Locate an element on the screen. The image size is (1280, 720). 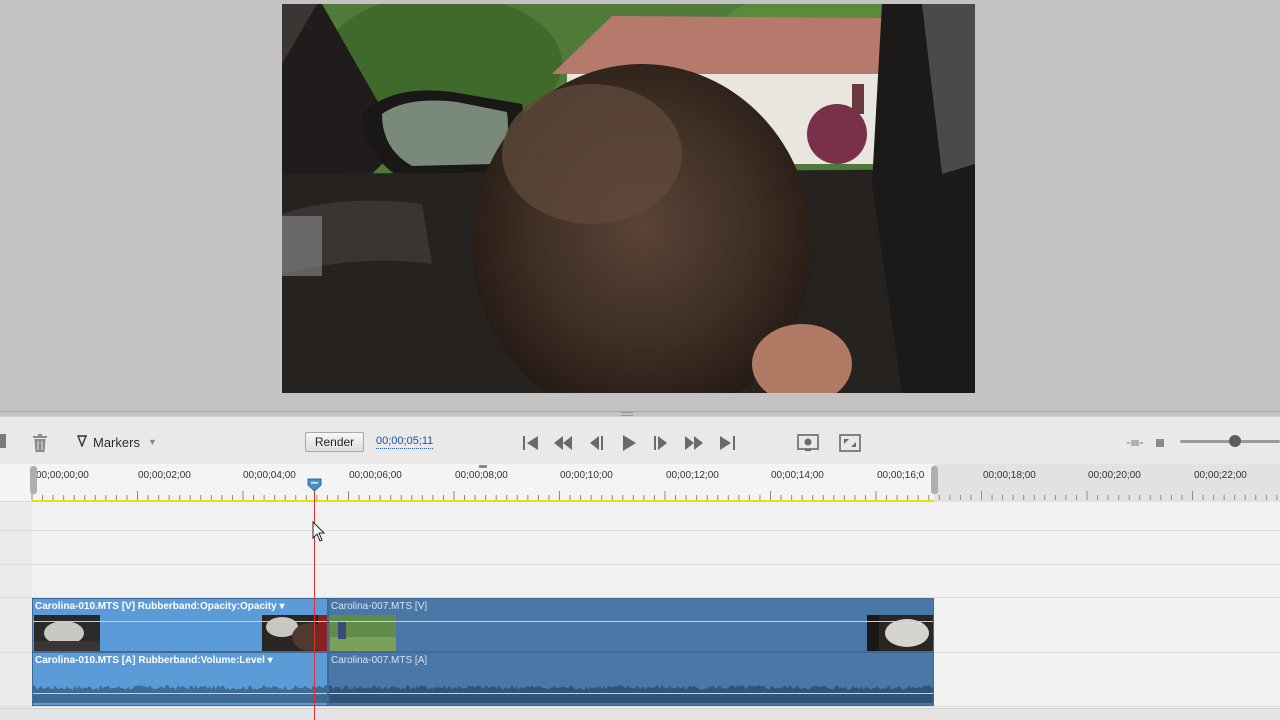
timeline-toolbar: Markers ▼ Render 00;00;05;11 is located at coordinates (640, 440).